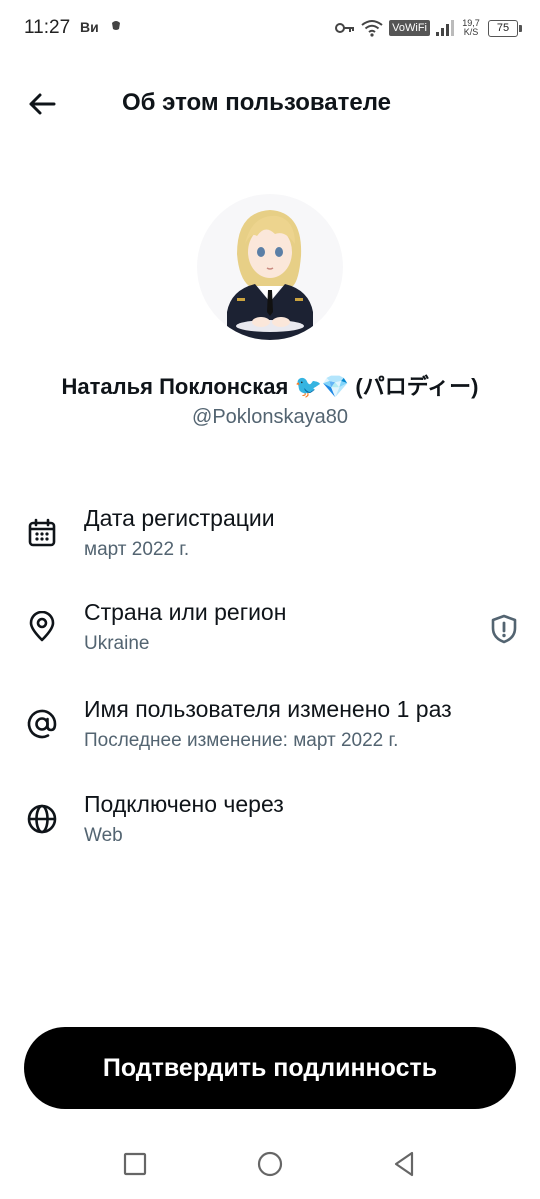 This screenshot has width=540, height=1199. I want to click on circle-icon, so click(270, 1164).